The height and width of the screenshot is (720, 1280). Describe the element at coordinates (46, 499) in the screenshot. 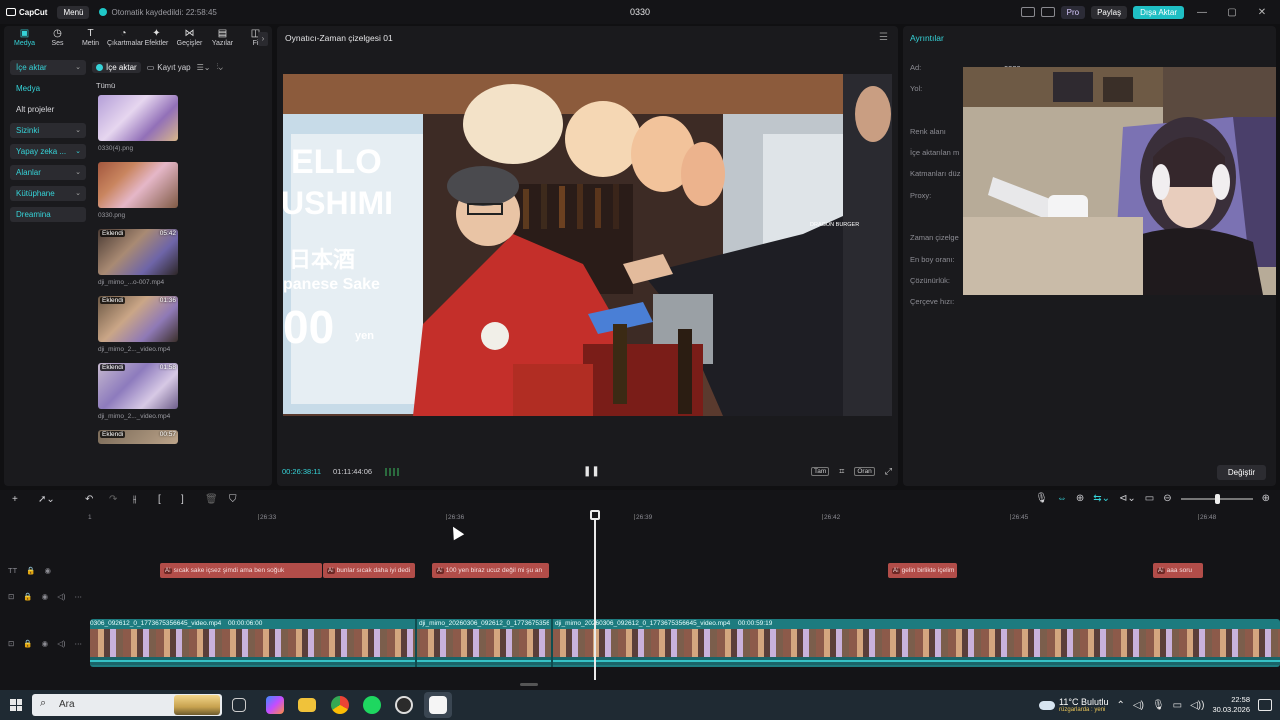

I see `select-tool-icon: ➚⌄` at that location.